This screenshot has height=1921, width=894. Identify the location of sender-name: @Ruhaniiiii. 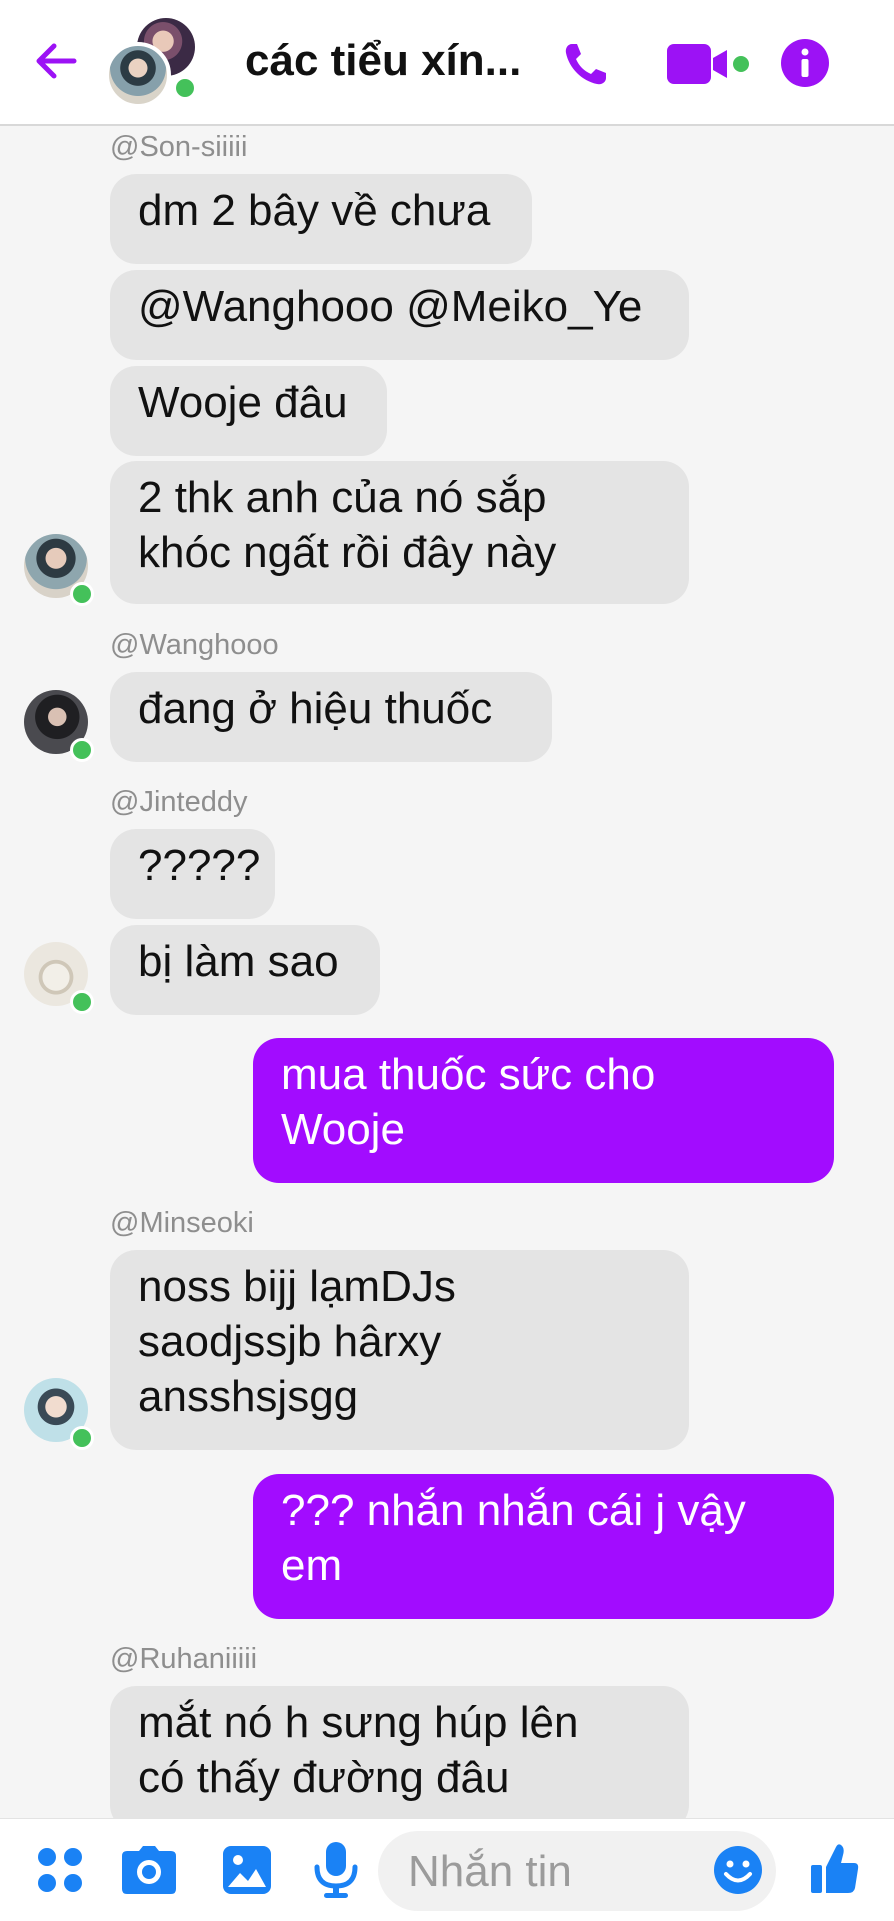
(184, 1659).